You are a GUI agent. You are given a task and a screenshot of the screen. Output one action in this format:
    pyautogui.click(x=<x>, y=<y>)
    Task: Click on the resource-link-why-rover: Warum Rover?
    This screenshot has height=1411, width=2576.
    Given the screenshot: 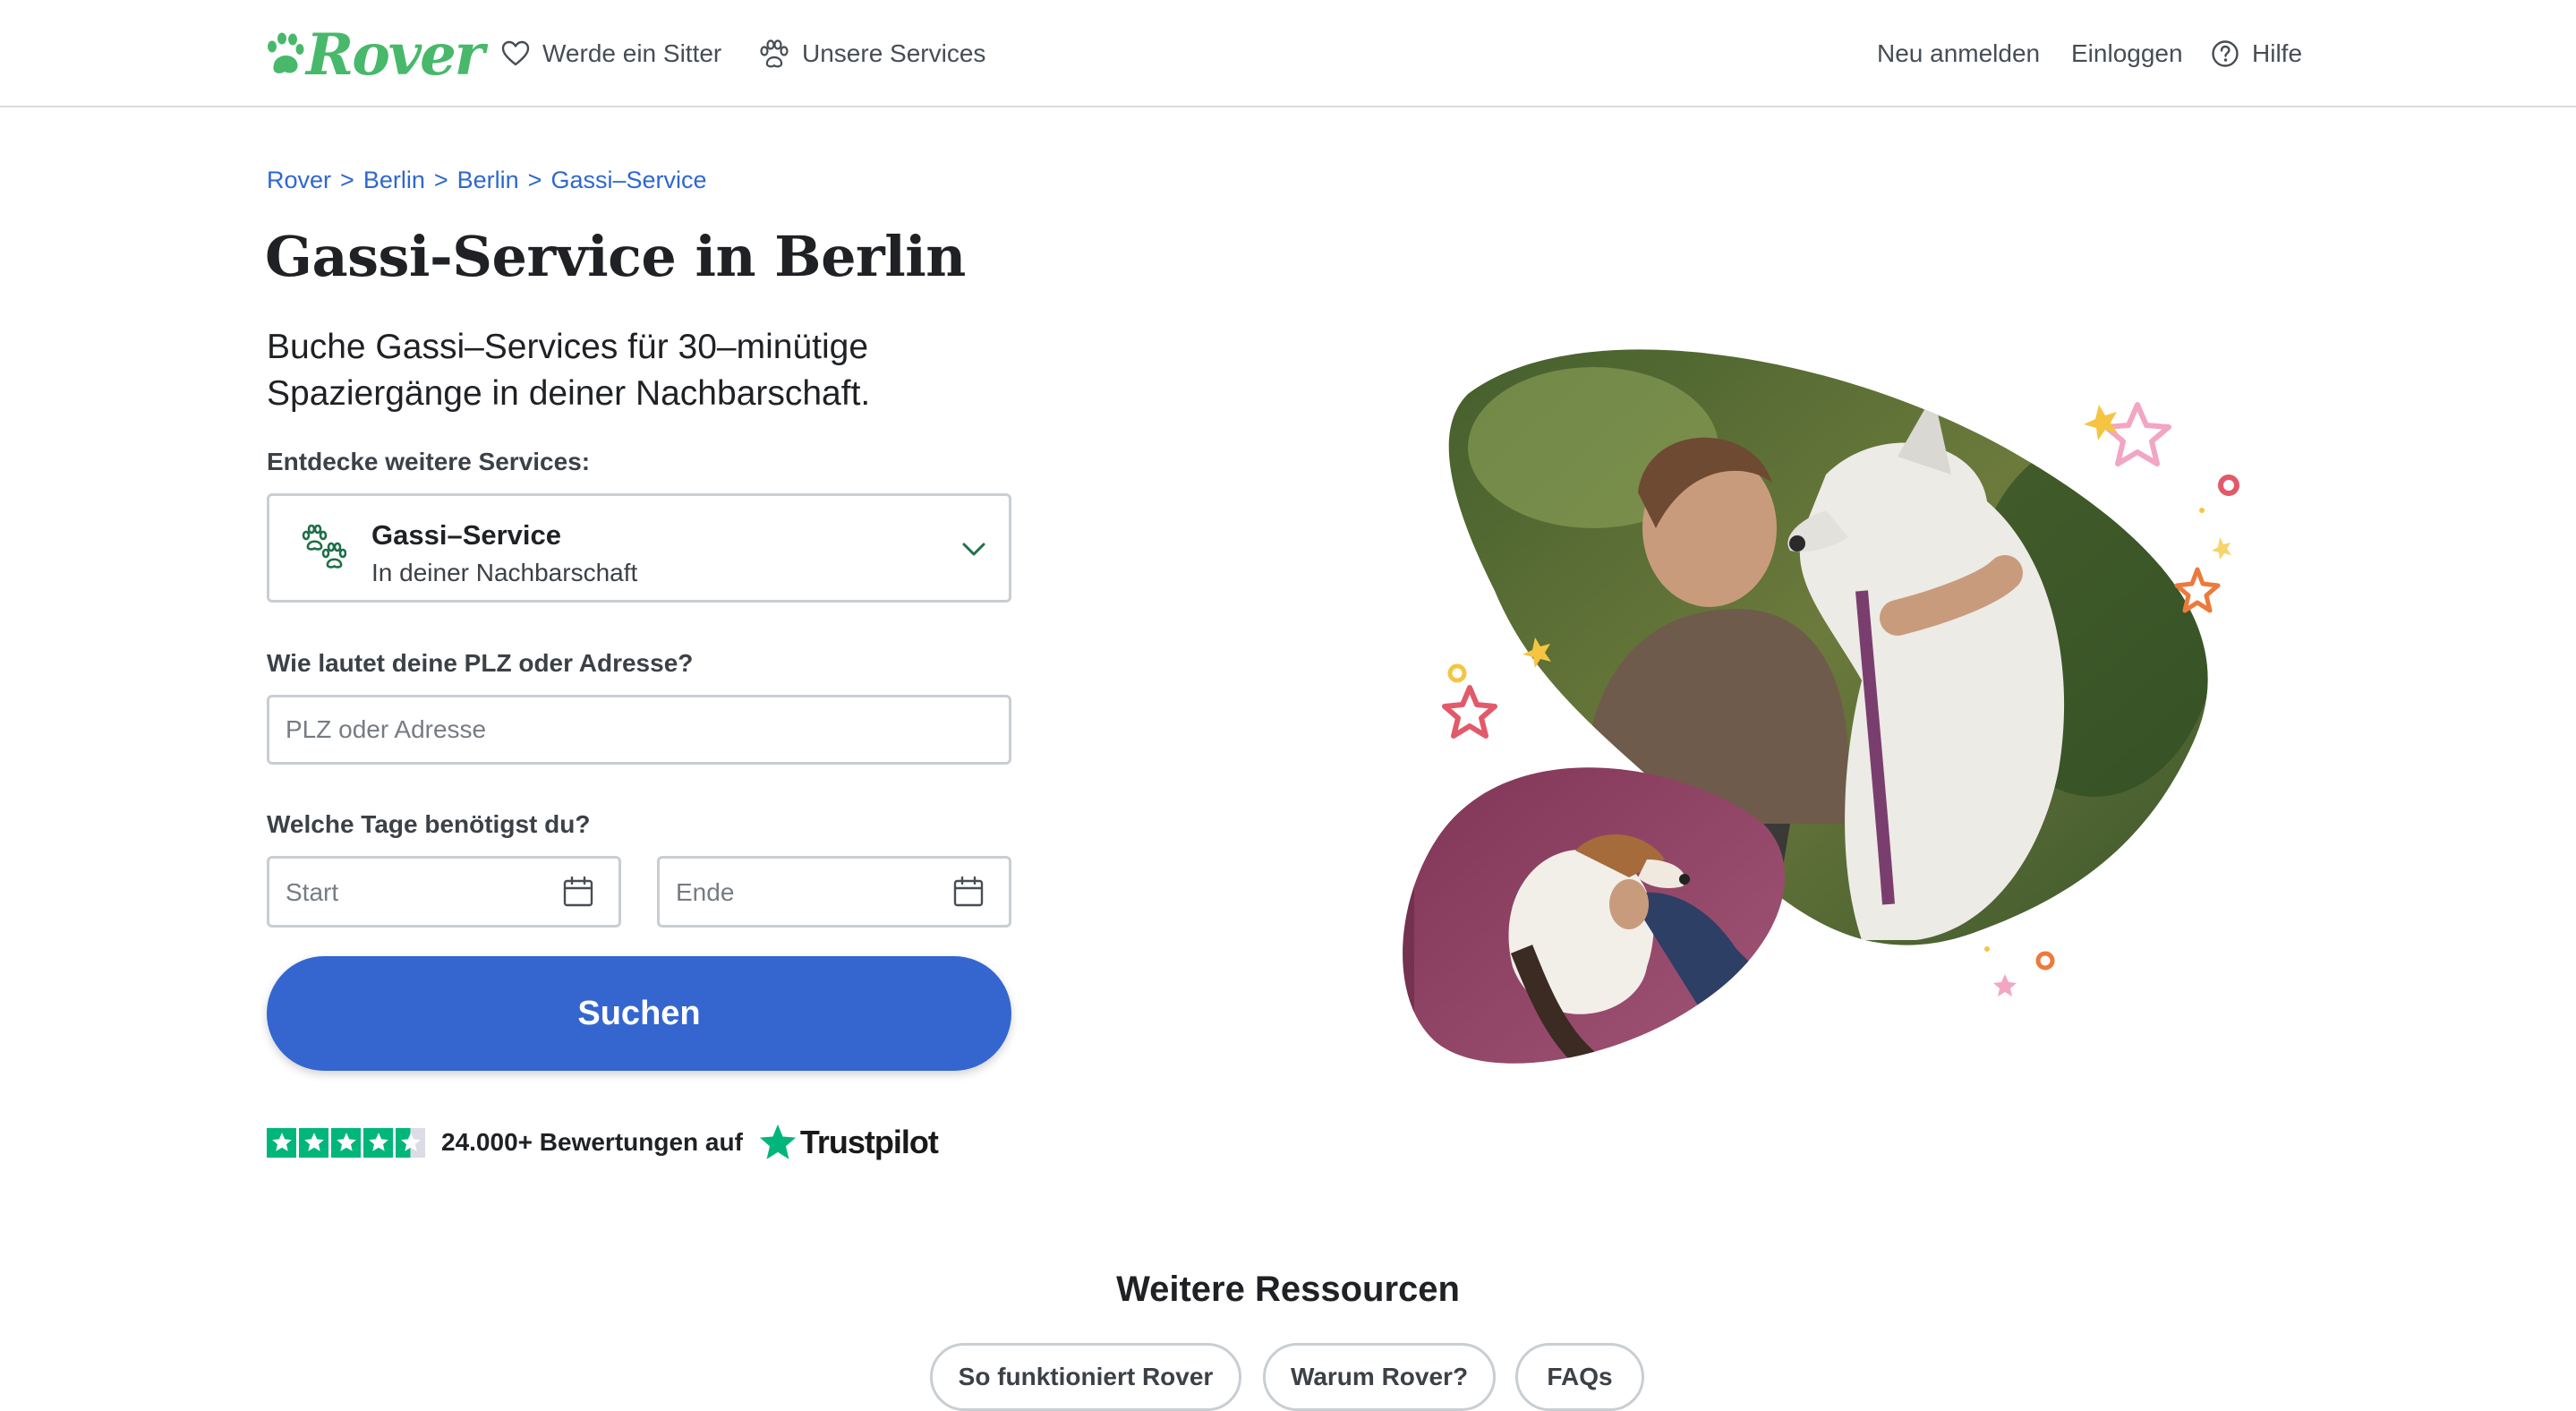 What is the action you would take?
    pyautogui.click(x=1379, y=1377)
    